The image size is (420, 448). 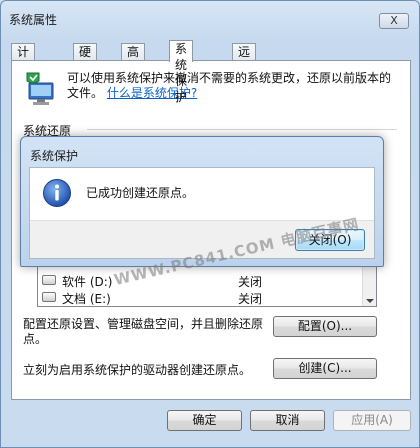 I want to click on apply-button: 应用(A), so click(x=372, y=420).